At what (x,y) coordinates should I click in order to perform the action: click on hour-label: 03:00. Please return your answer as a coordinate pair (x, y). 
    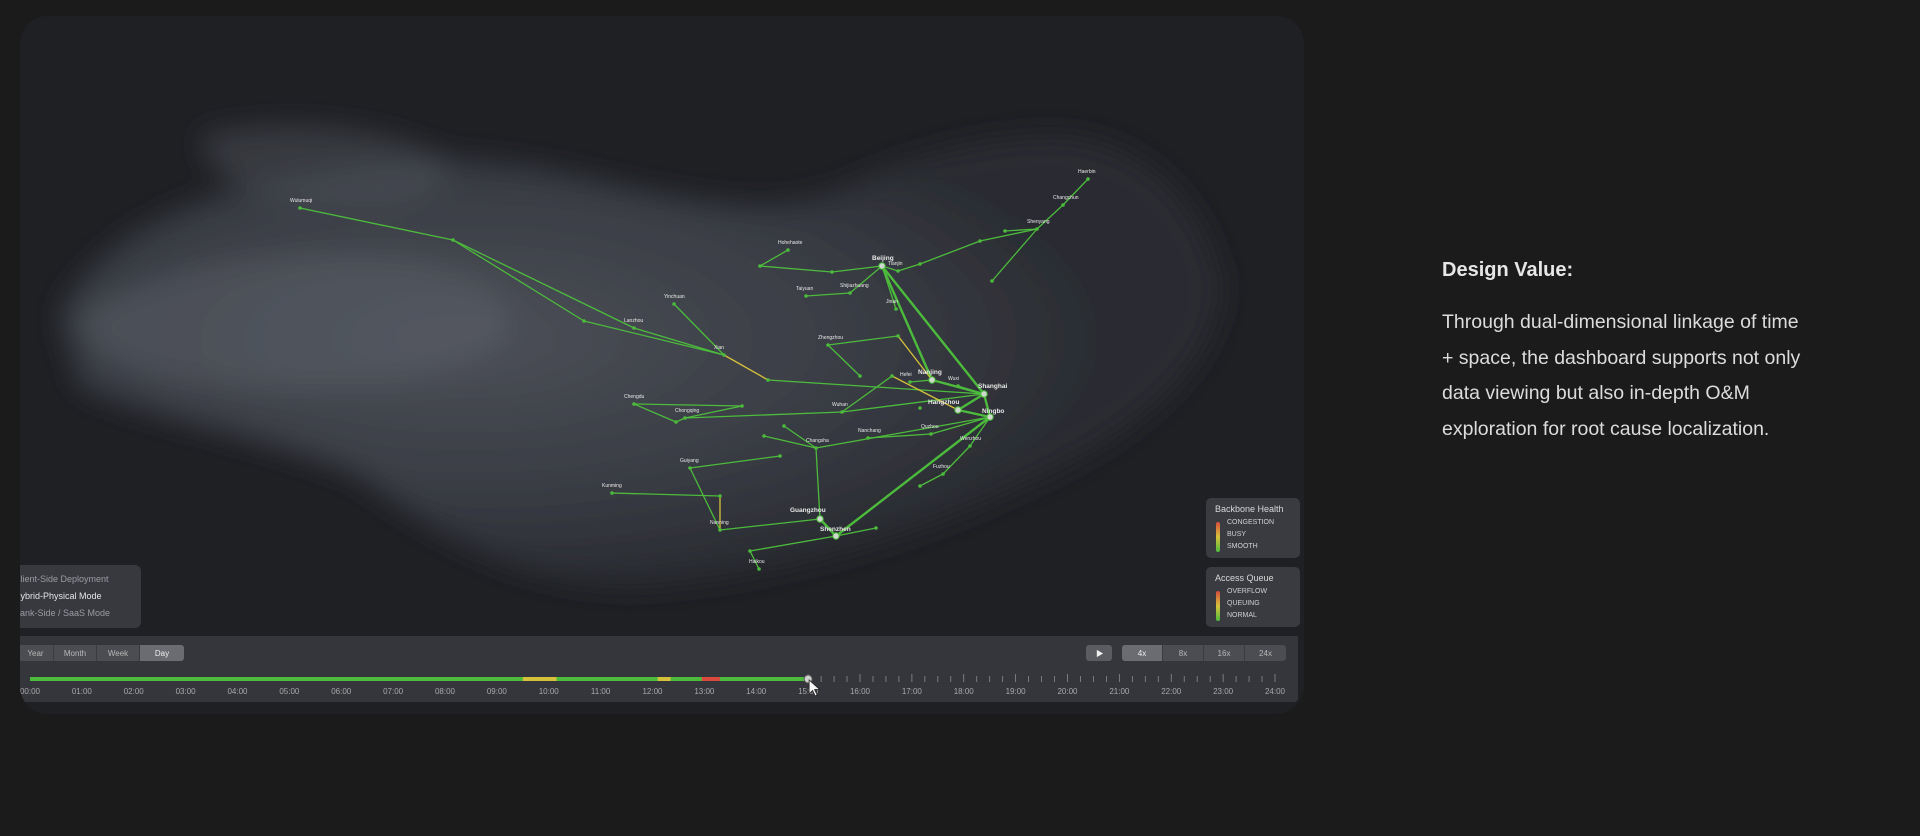
    Looking at the image, I should click on (186, 691).